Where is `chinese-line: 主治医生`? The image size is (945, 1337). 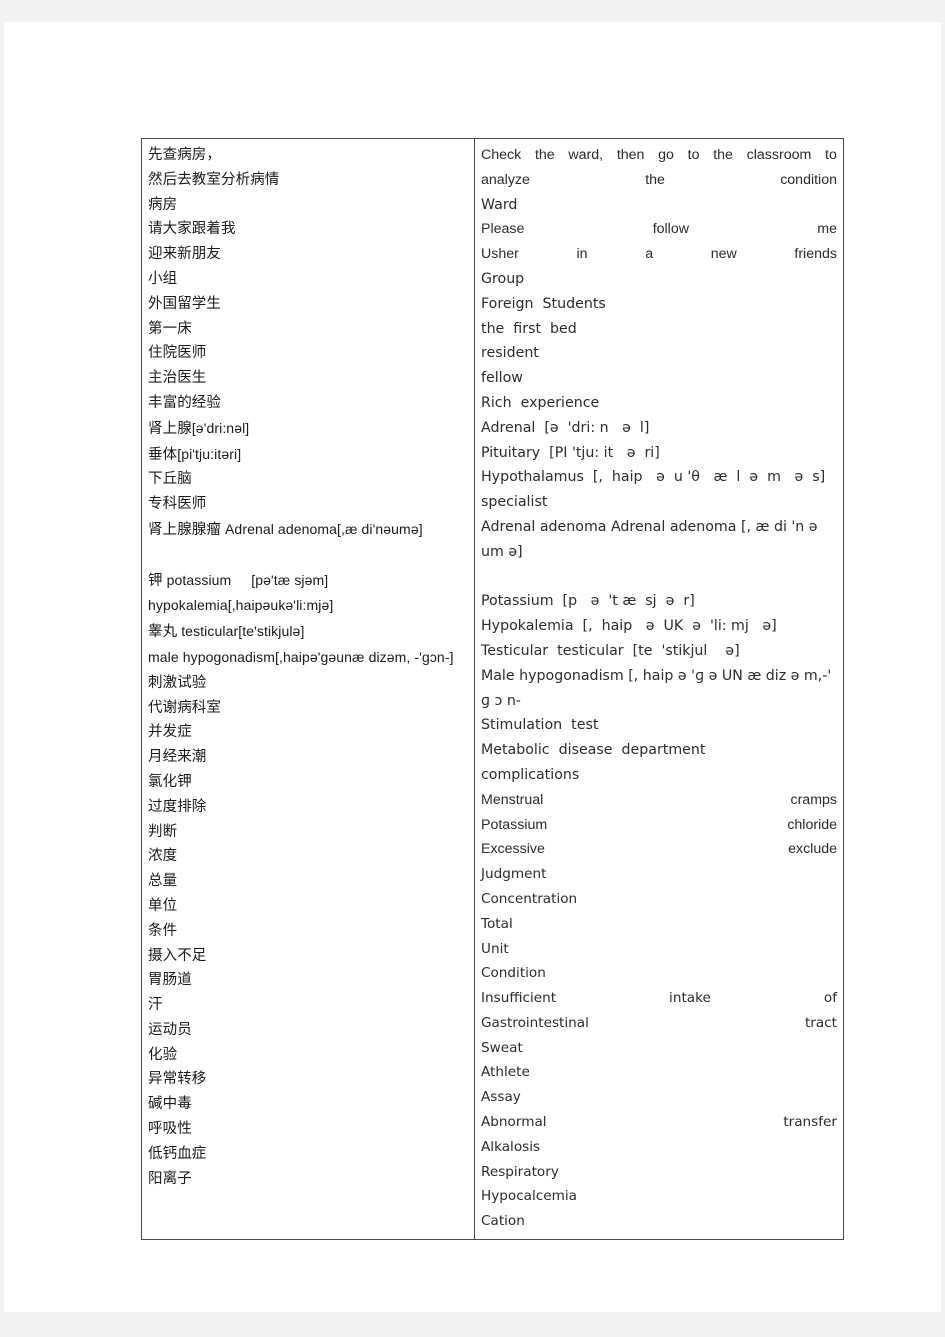
chinese-line: 主治医生 is located at coordinates (177, 378).